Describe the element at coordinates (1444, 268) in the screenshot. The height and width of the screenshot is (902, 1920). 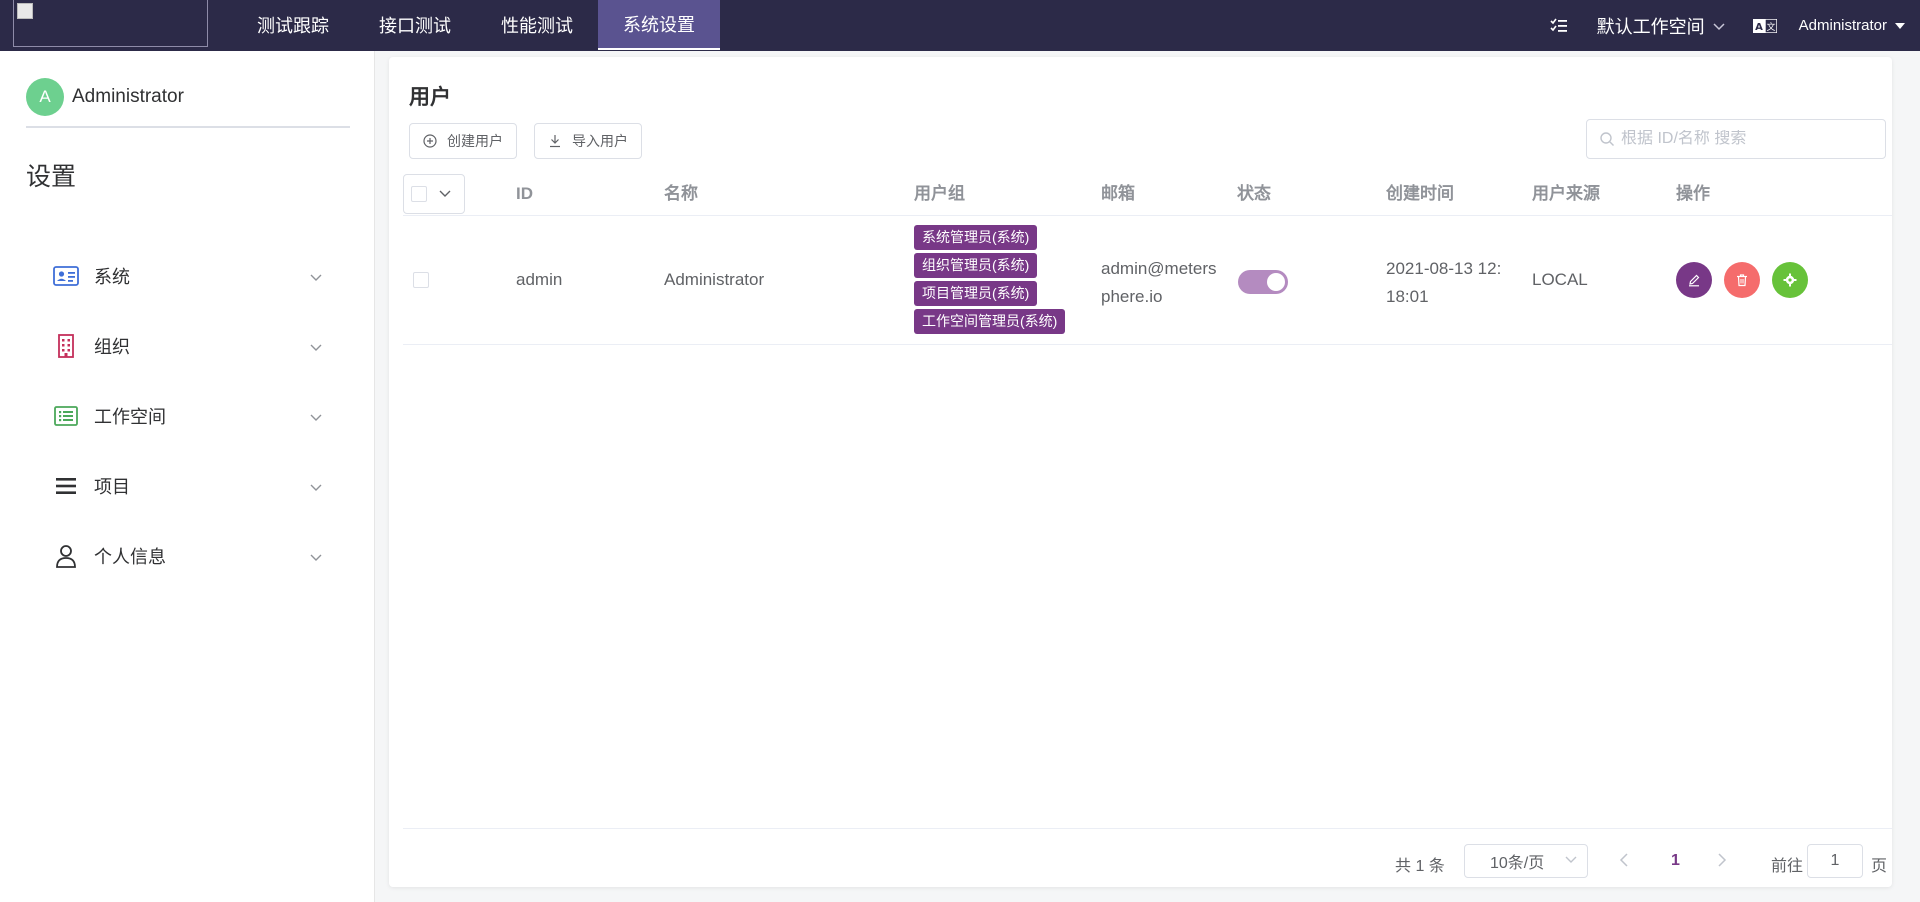
I see `created-line: 2021-08-13 12:` at that location.